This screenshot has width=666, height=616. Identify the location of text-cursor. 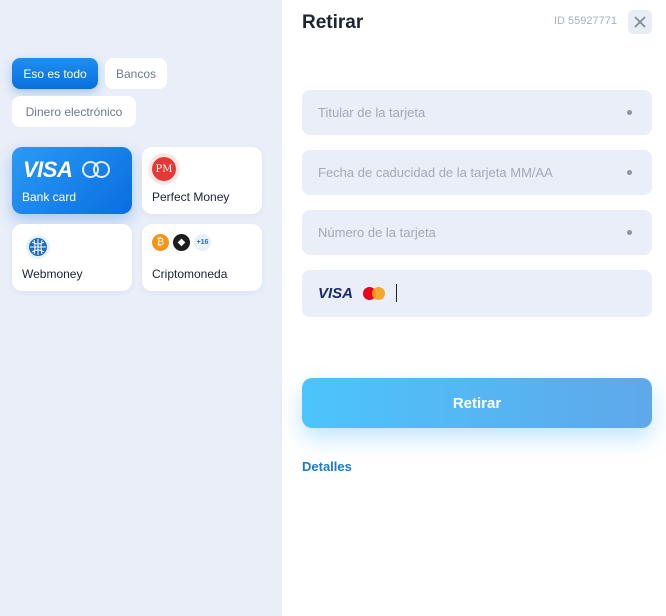
(396, 293).